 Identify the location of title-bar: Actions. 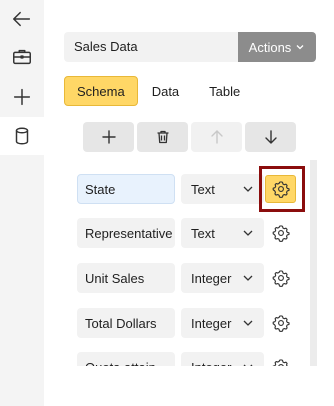
(190, 47).